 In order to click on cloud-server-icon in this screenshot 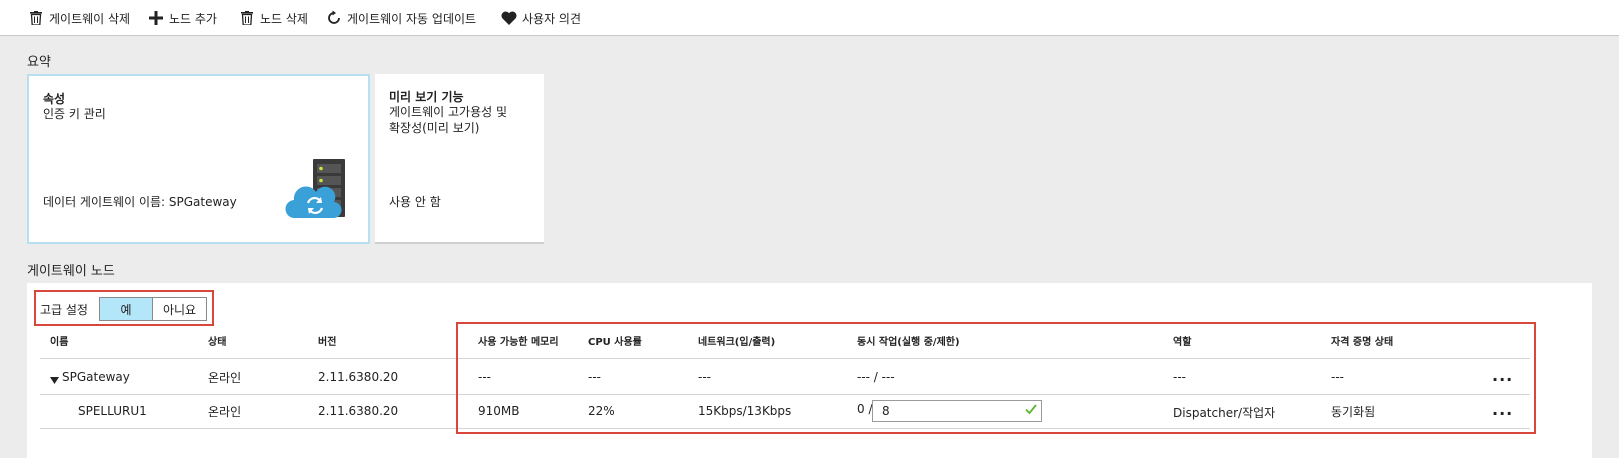, I will do `click(317, 191)`.